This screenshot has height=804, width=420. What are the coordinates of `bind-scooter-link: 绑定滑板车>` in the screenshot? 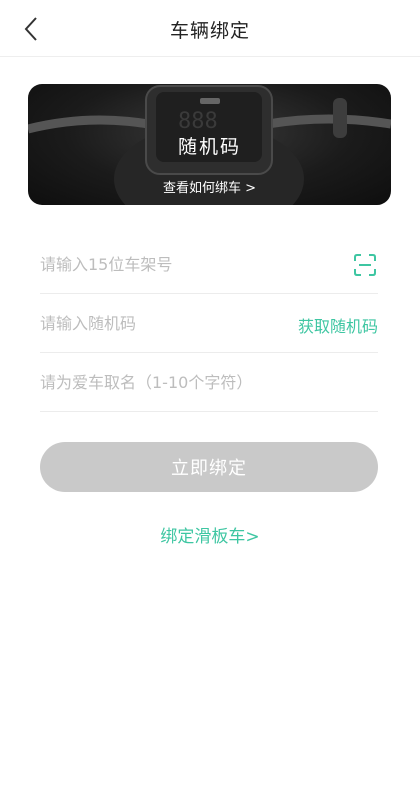 It's located at (210, 534).